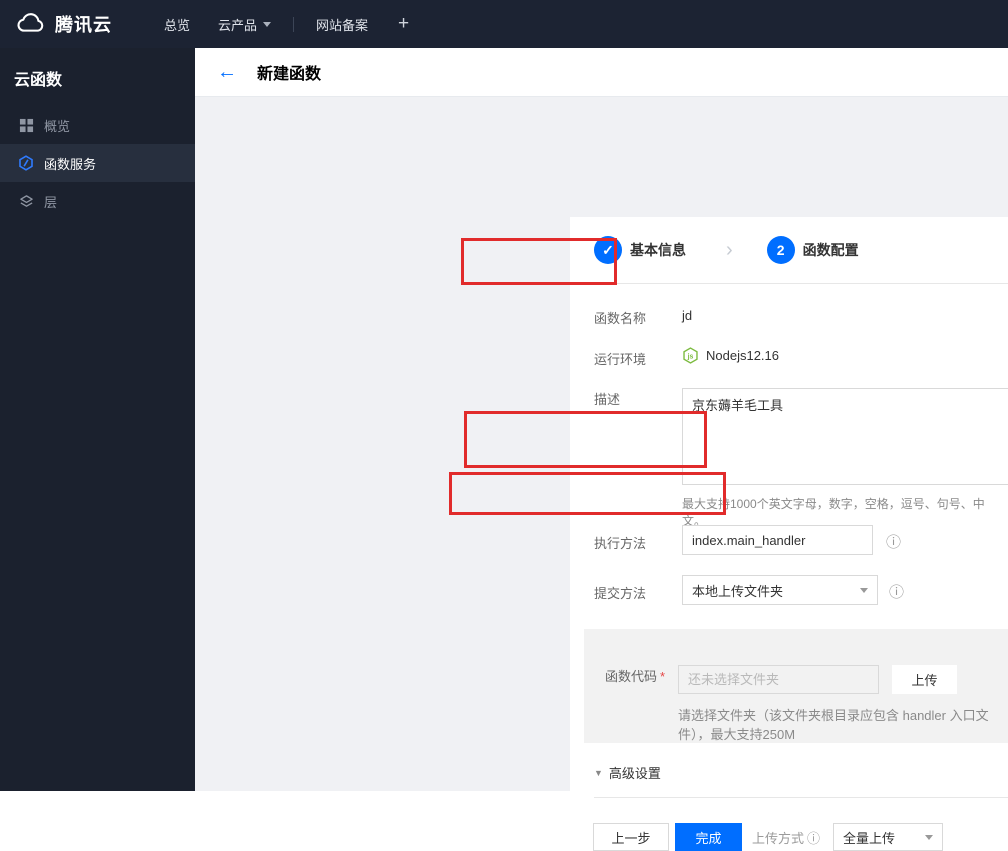  I want to click on sidebar-item-overview: 概览, so click(97, 125).